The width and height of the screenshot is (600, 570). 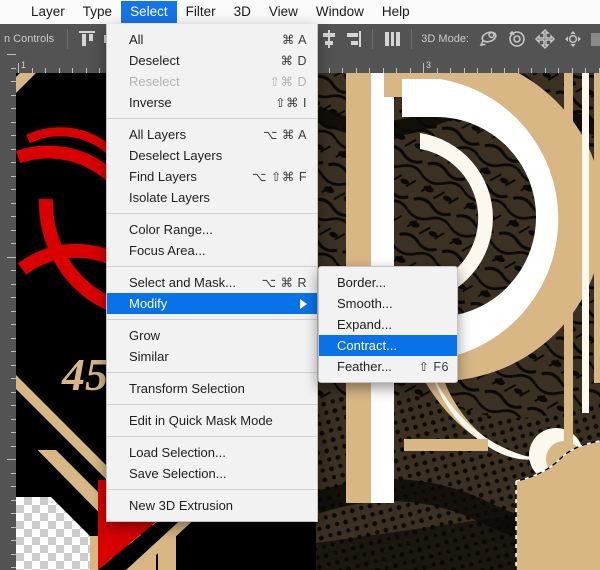 What do you see at coordinates (8, 312) in the screenshot?
I see `vertical-ruler` at bounding box center [8, 312].